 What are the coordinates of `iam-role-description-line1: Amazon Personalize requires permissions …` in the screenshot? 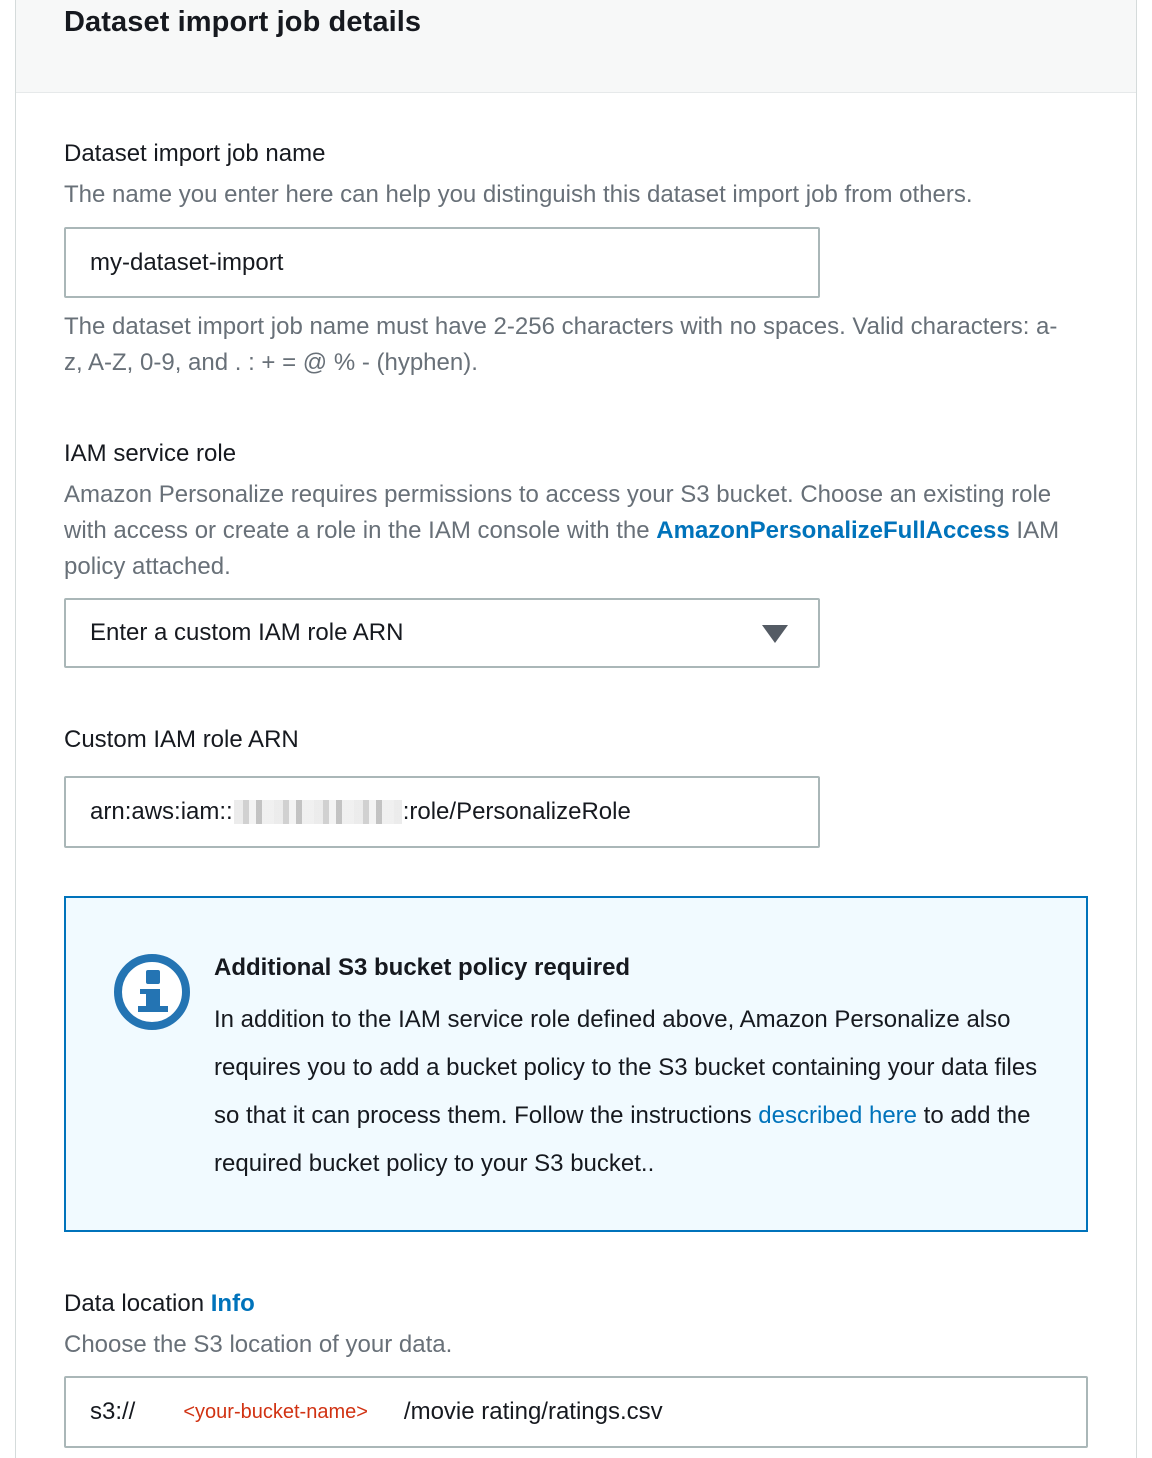 It's located at (558, 494).